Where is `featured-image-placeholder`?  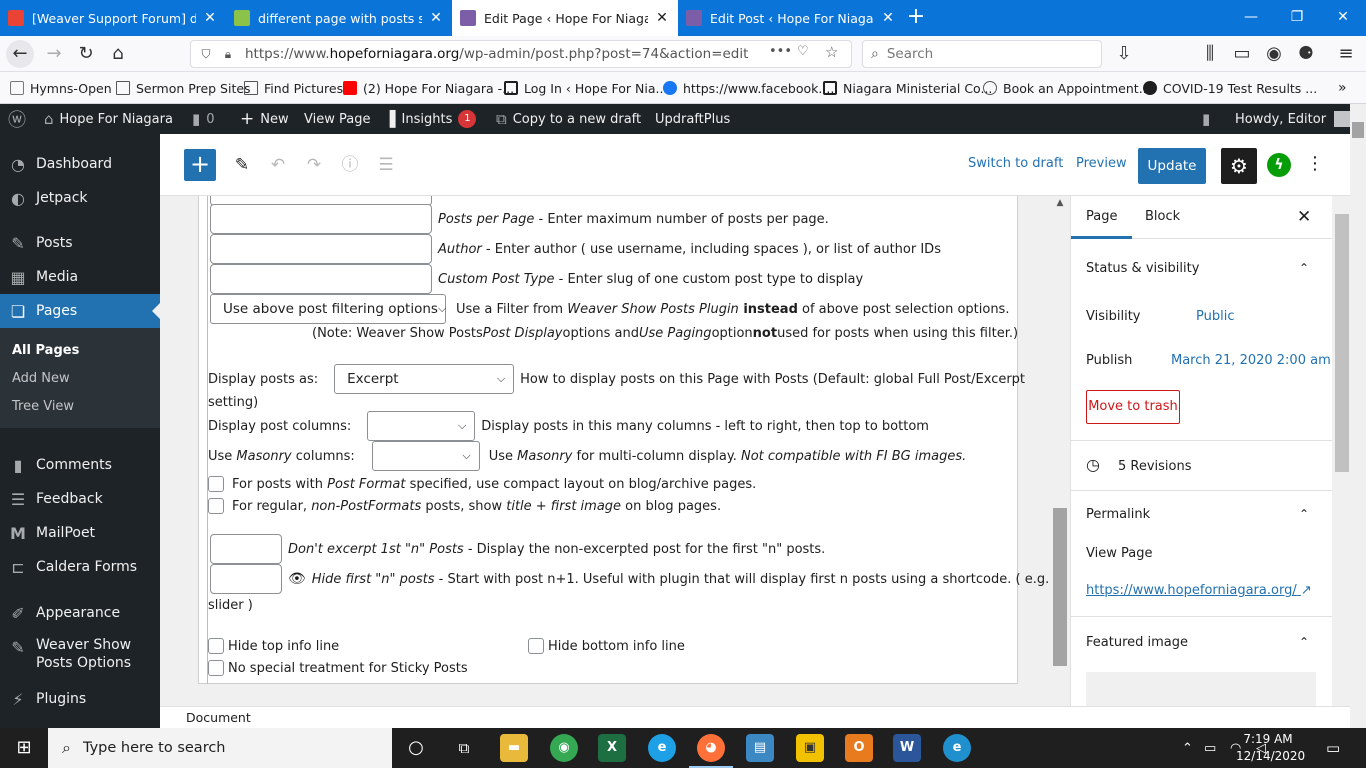 featured-image-placeholder is located at coordinates (1201, 689).